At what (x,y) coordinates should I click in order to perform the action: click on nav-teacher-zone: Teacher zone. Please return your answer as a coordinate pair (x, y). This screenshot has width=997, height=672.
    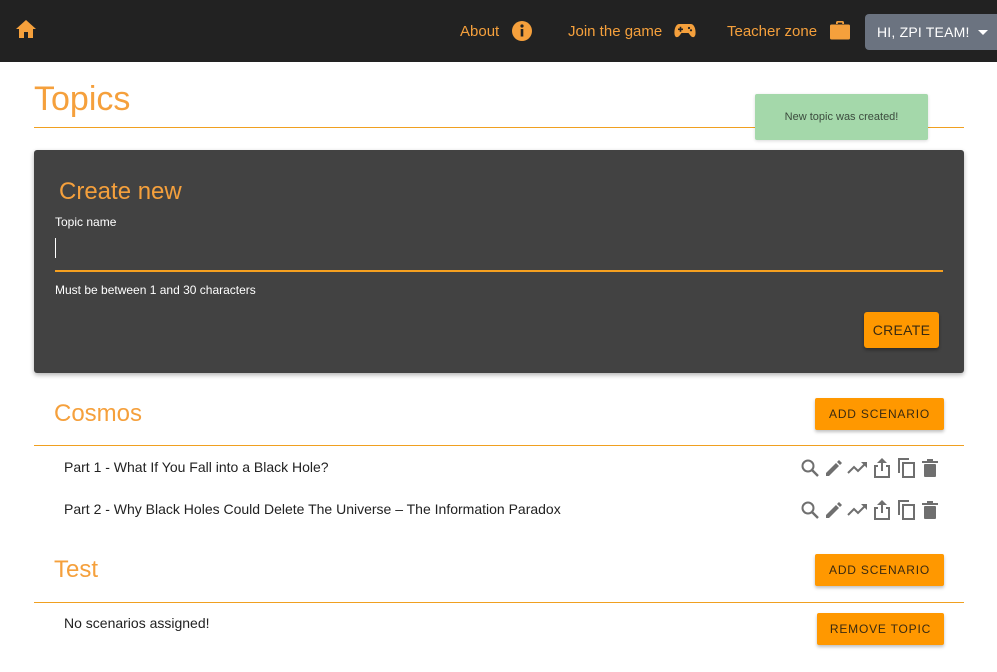
    Looking at the image, I should click on (789, 31).